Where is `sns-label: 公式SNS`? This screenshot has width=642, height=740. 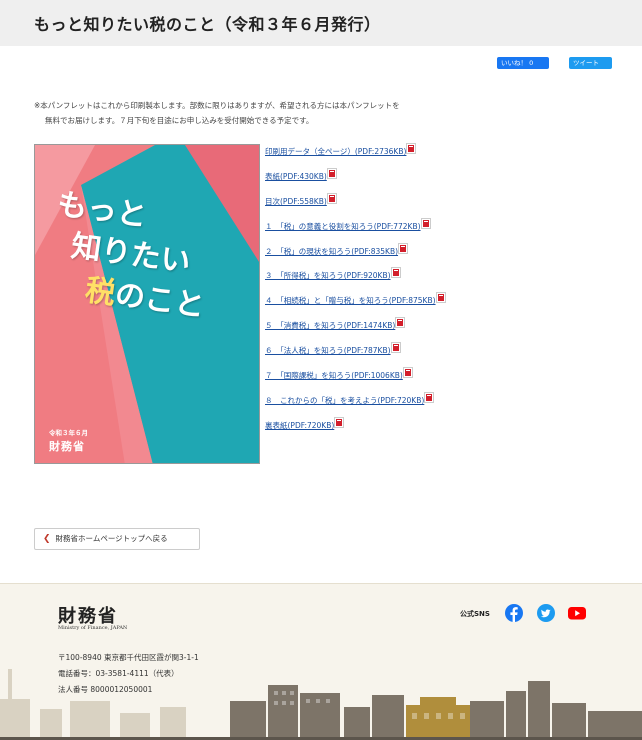 sns-label: 公式SNS is located at coordinates (475, 614).